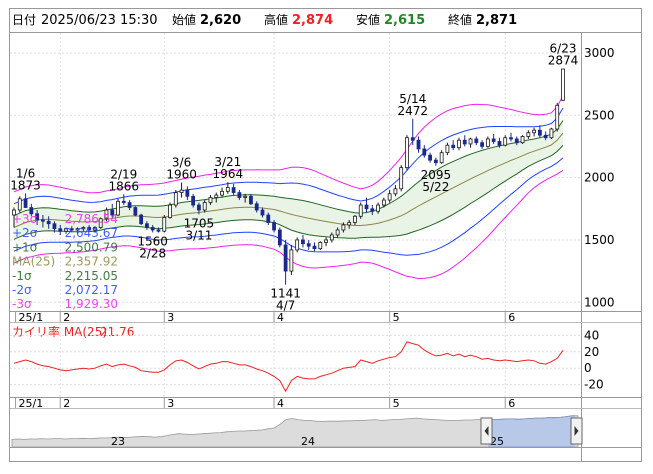 The height and width of the screenshot is (474, 653). Describe the element at coordinates (124, 186) in the screenshot. I see `annotation-price: 1866` at that location.